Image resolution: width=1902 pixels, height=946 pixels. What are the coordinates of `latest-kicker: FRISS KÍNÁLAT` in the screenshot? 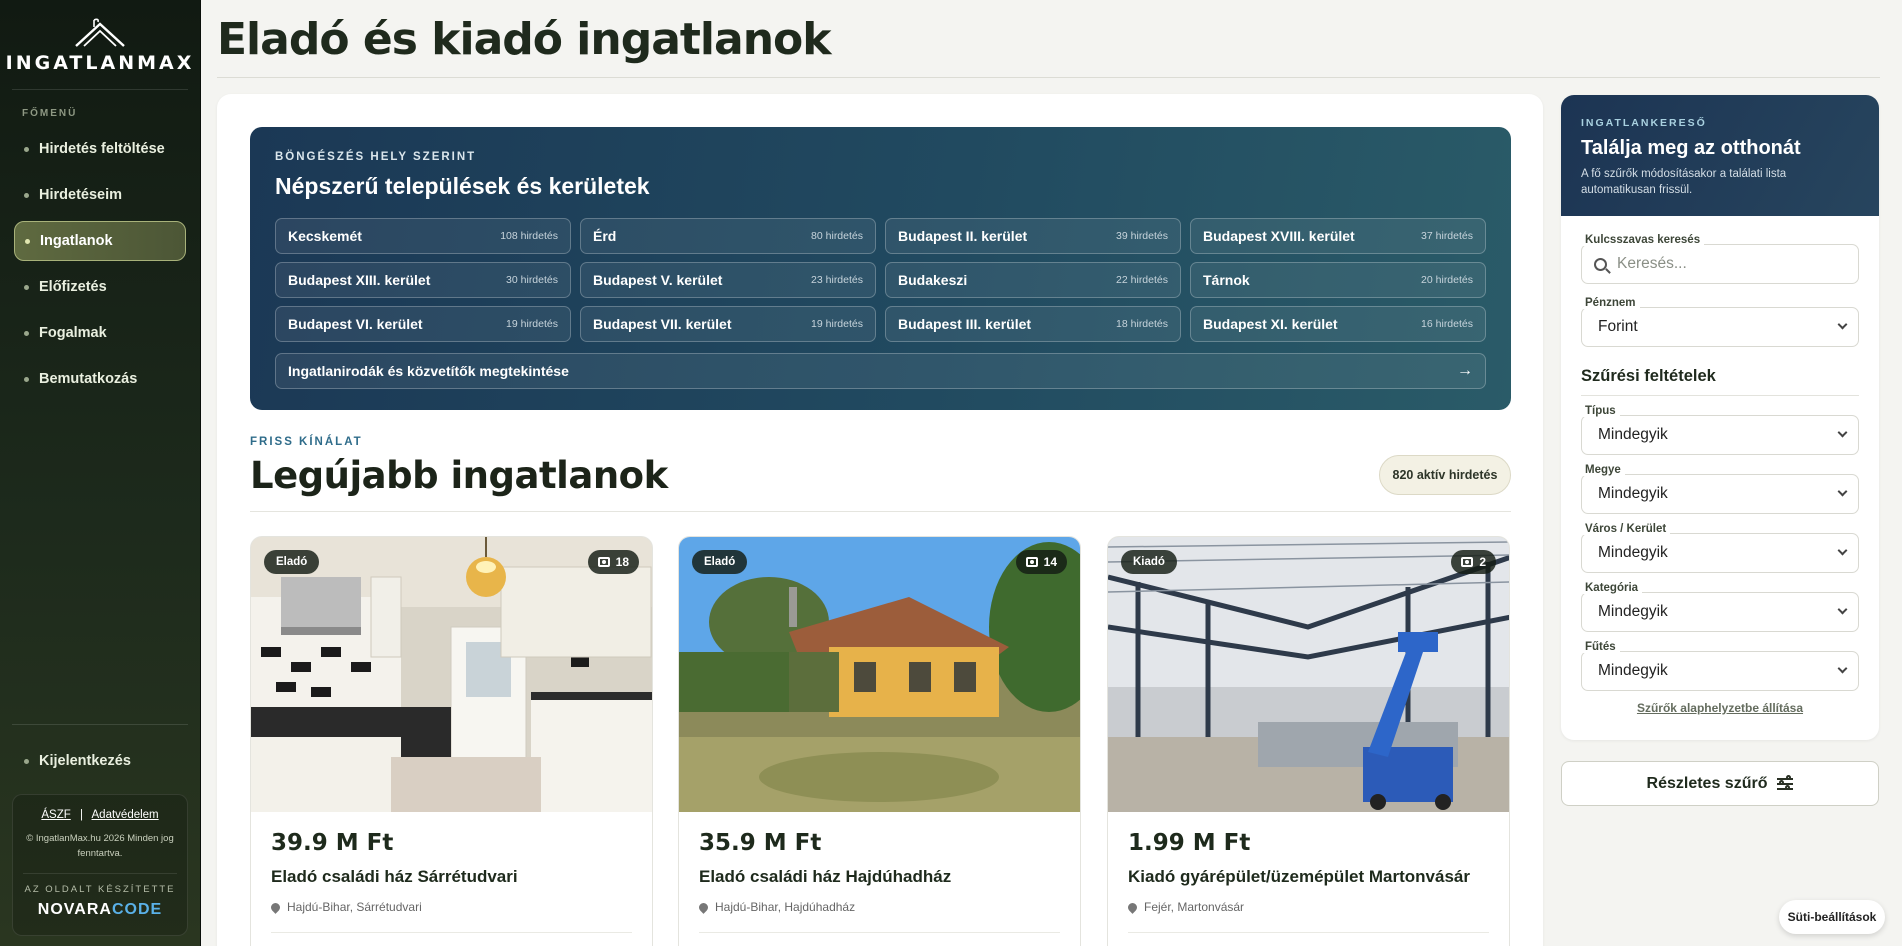 It's located at (306, 442).